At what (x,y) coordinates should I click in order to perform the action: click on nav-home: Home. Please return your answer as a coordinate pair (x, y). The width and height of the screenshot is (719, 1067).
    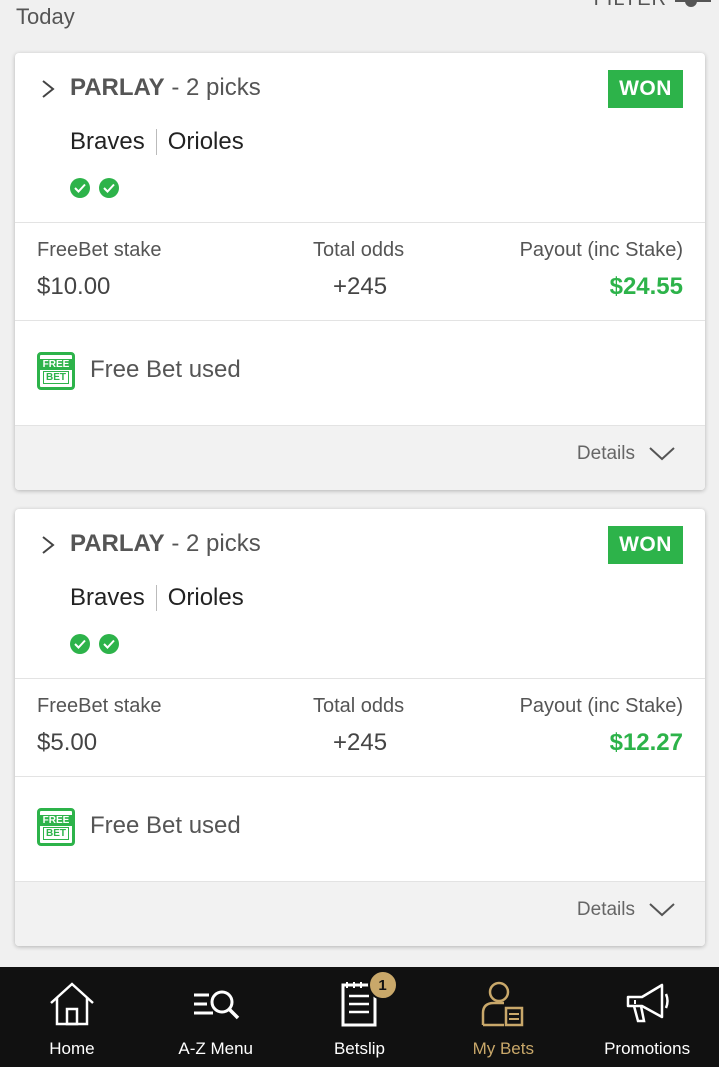
    Looking at the image, I should click on (72, 1017).